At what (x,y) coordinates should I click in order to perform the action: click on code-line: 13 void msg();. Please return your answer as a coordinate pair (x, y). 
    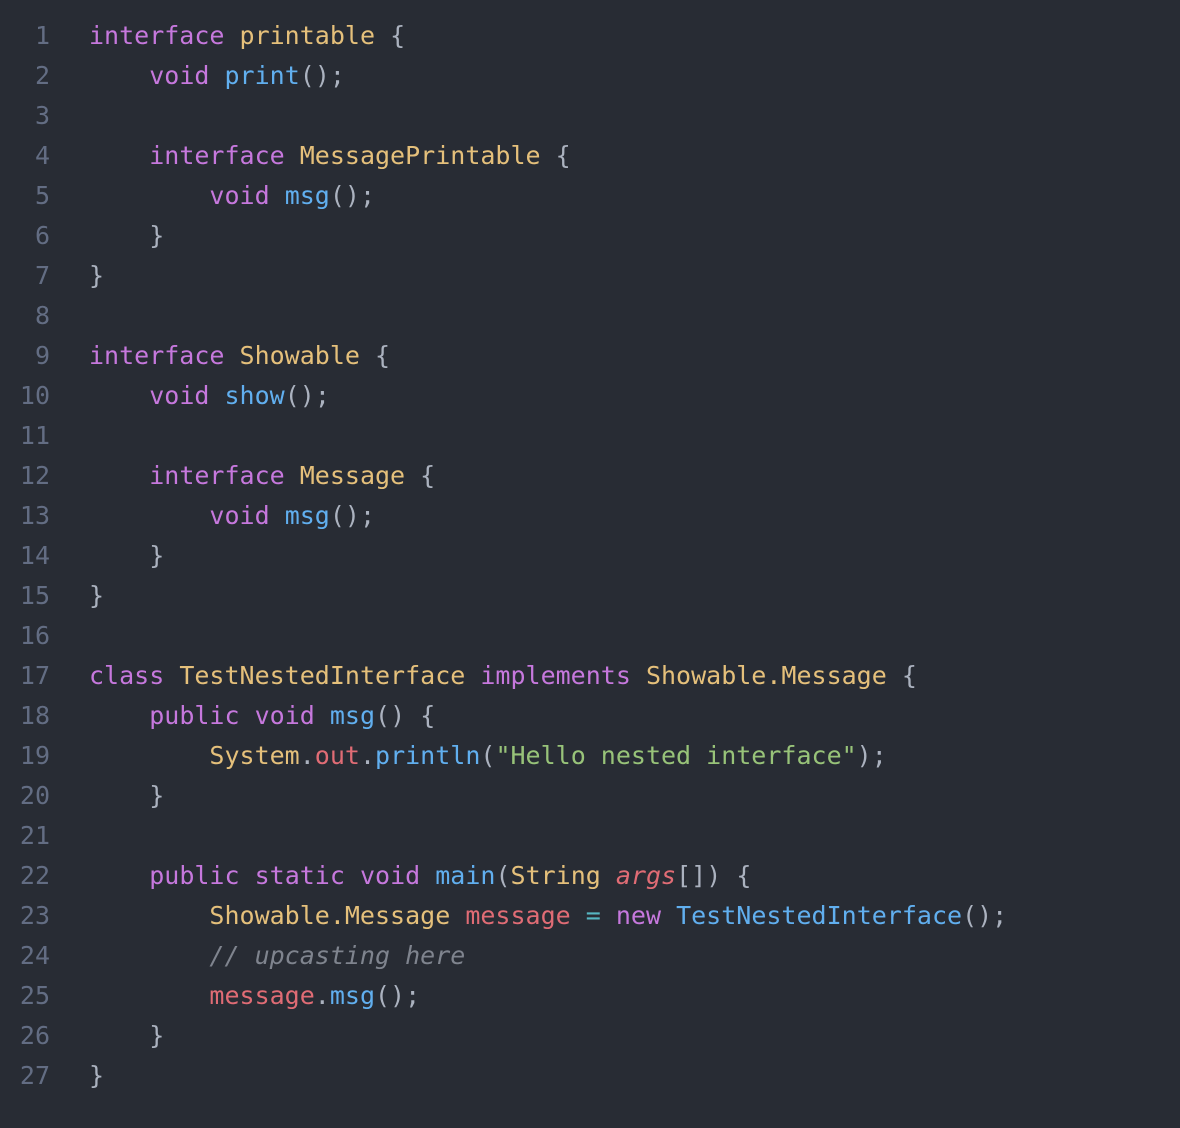
    Looking at the image, I should click on (590, 516).